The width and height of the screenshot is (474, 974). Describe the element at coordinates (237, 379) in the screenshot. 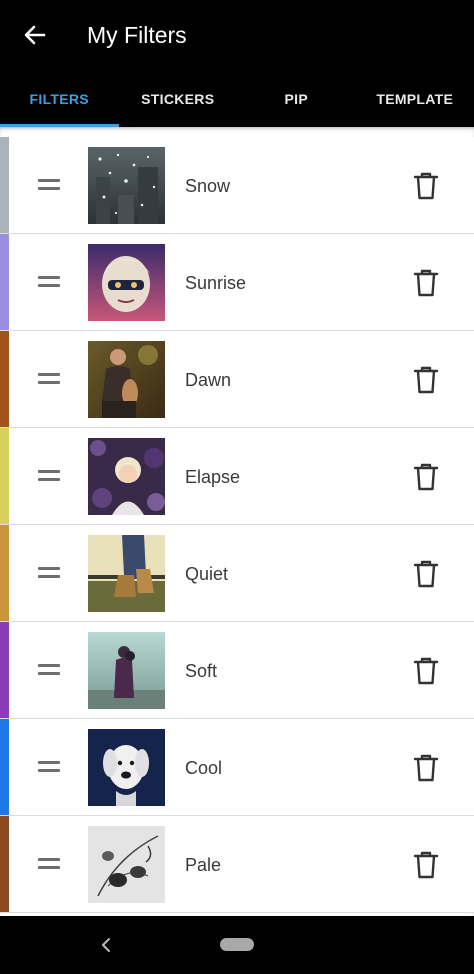

I see `filter-row-dawn: Dawn` at that location.